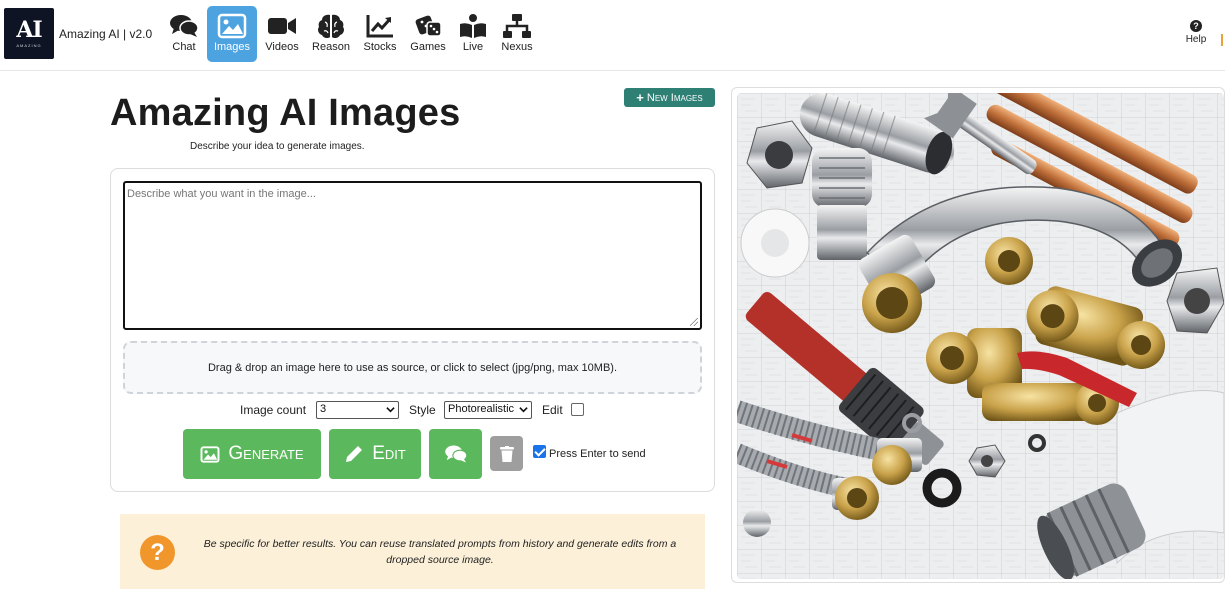  I want to click on nav-label: Reason, so click(331, 47).